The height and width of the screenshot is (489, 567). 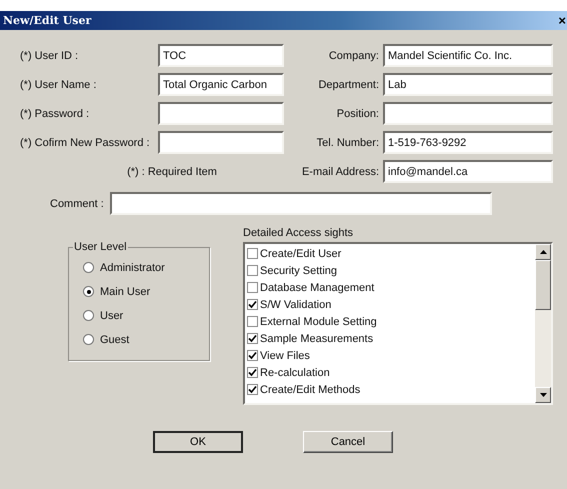 I want to click on window-title: New/Edit User, so click(x=47, y=20).